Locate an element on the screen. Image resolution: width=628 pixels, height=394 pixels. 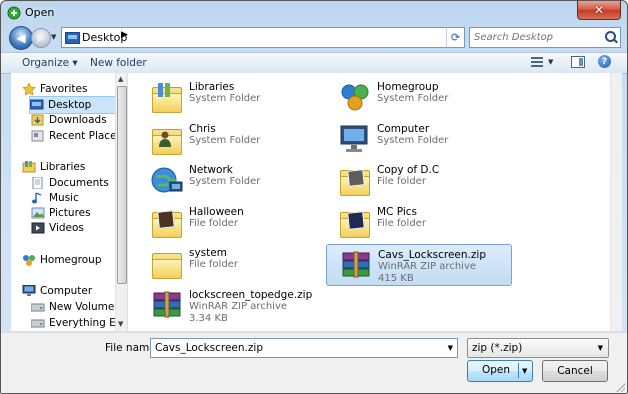
address-bar: Desktop ▶ ▼ is located at coordinates (261, 37).